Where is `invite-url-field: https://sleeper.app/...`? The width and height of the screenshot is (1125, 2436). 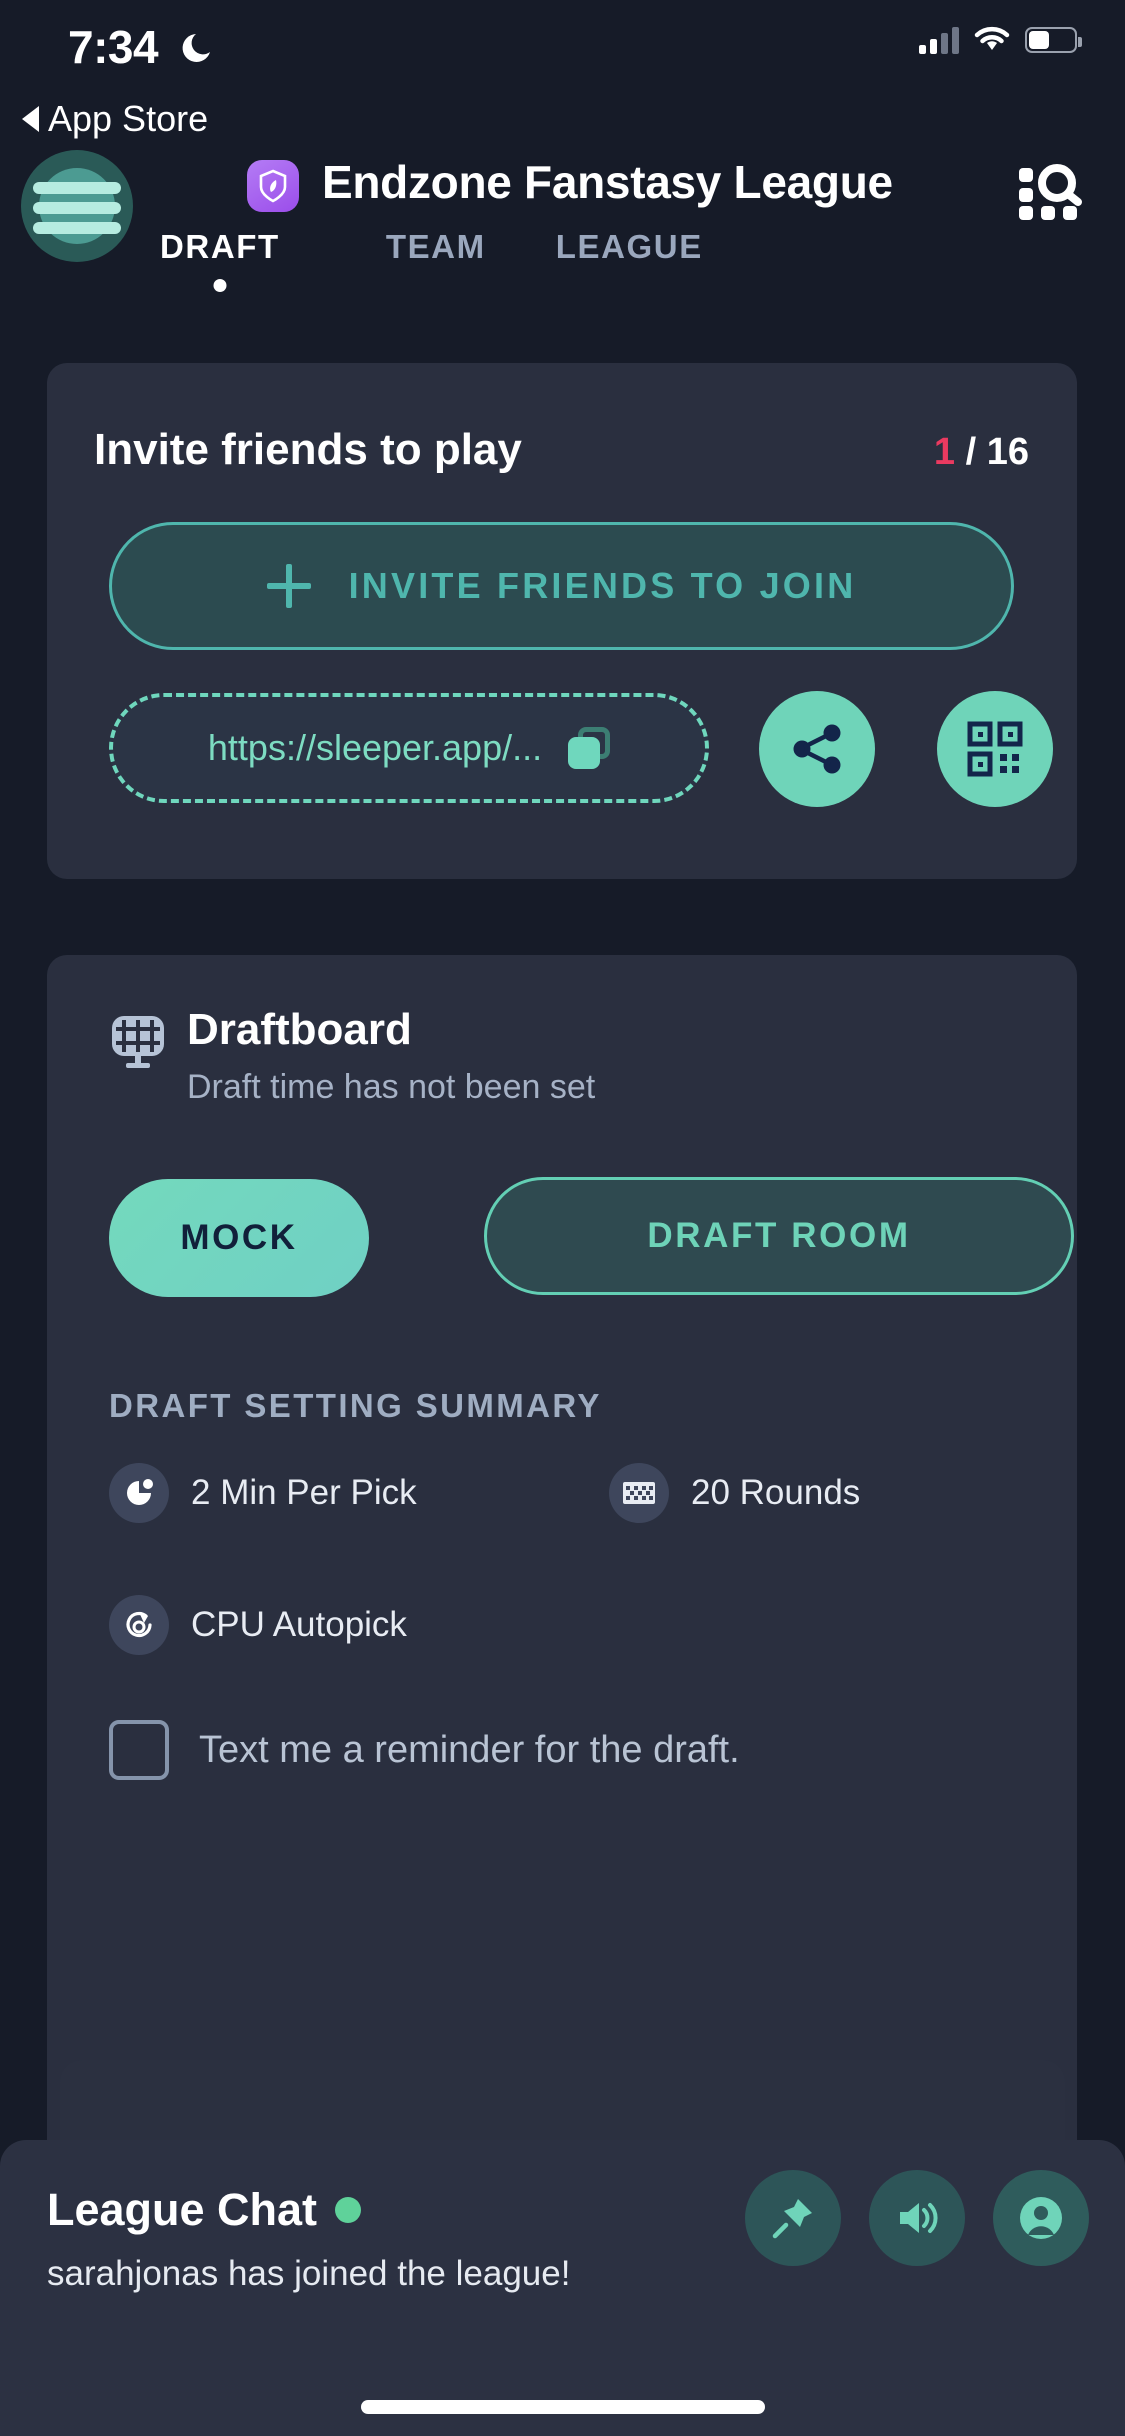 invite-url-field: https://sleeper.app/... is located at coordinates (409, 748).